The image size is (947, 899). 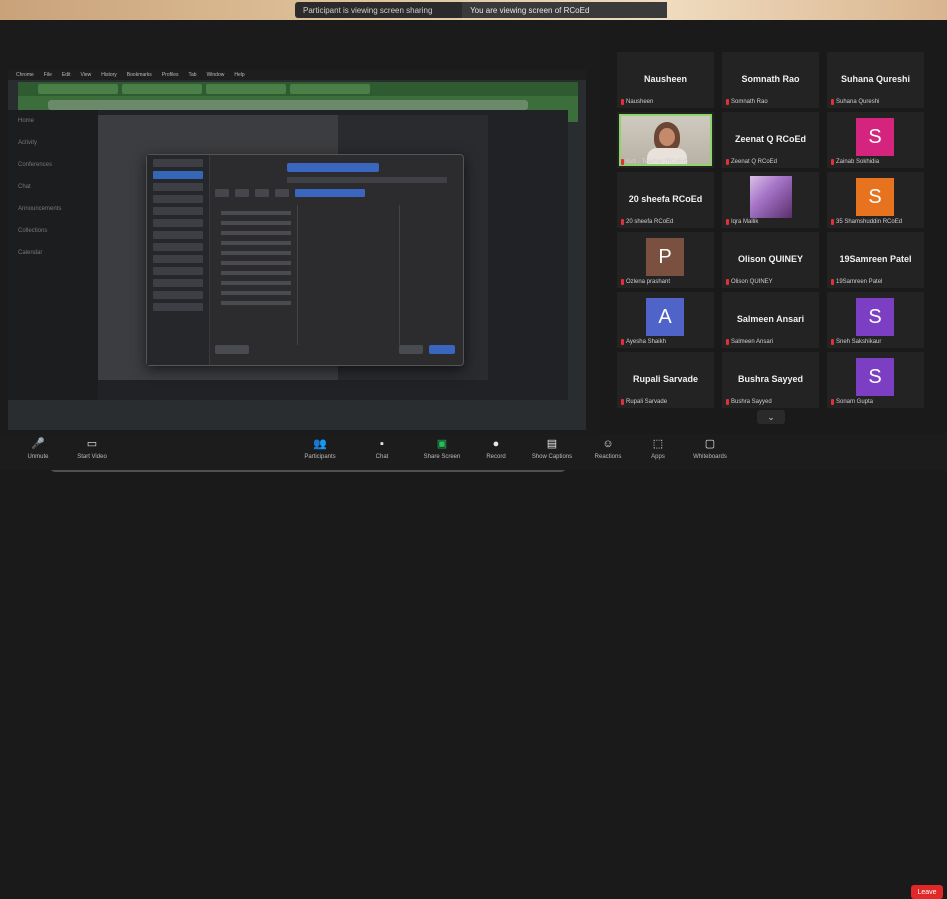 I want to click on participant-label: Salmeen Ansari, so click(x=749, y=342).